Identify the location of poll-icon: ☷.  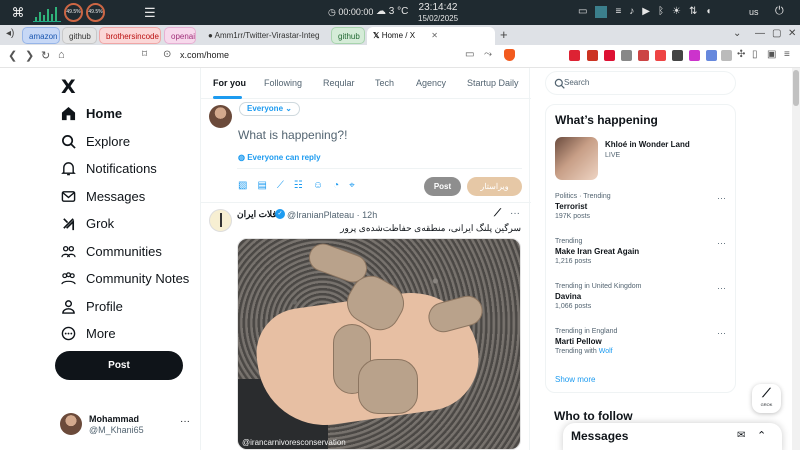
(298, 185).